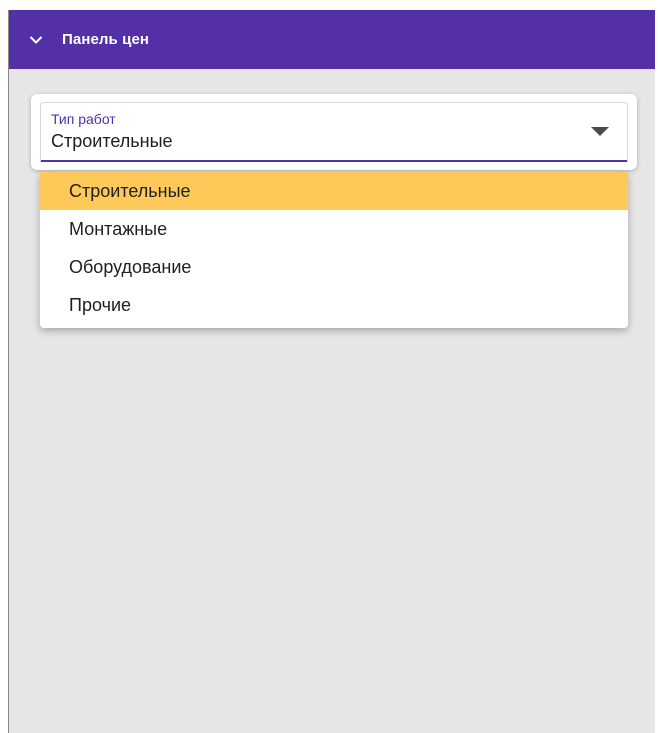  I want to click on chevron-down-icon, so click(36, 40).